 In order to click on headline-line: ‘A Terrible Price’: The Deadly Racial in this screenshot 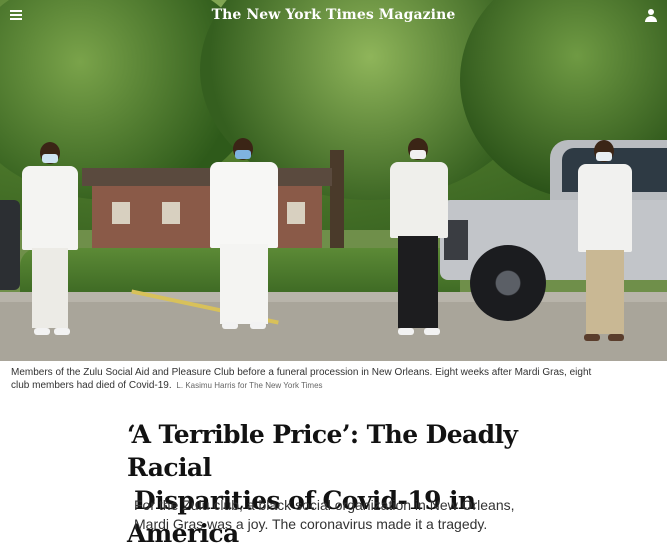, I will do `click(322, 451)`.